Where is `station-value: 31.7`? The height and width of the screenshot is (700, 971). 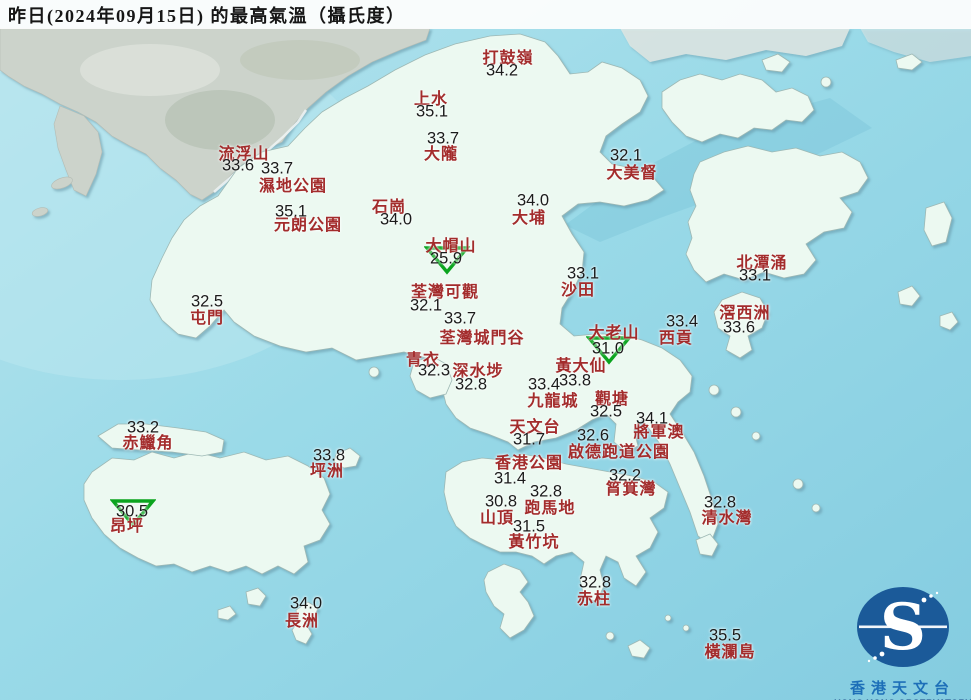
station-value: 31.7 is located at coordinates (529, 439).